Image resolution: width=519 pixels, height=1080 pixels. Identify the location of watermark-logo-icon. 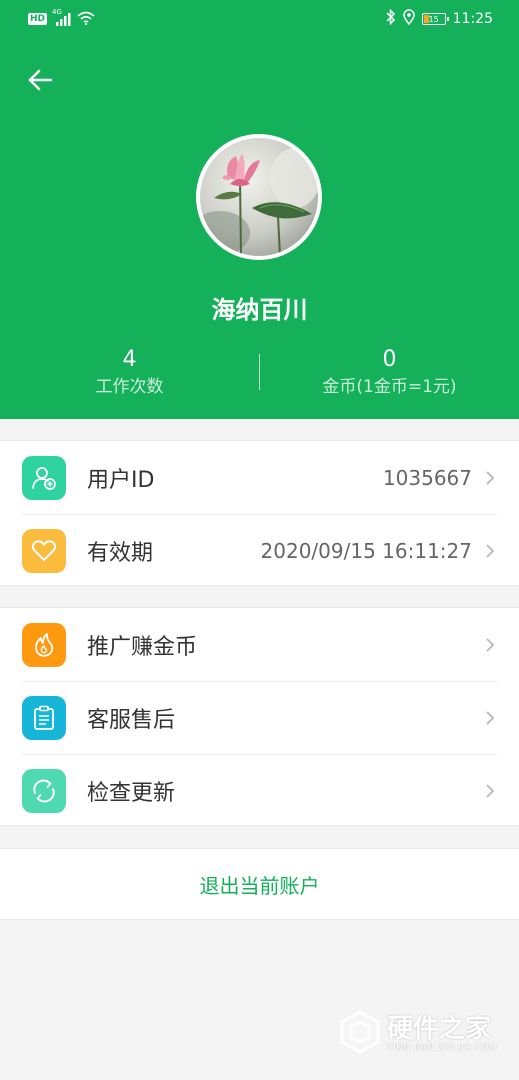
(360, 1034).